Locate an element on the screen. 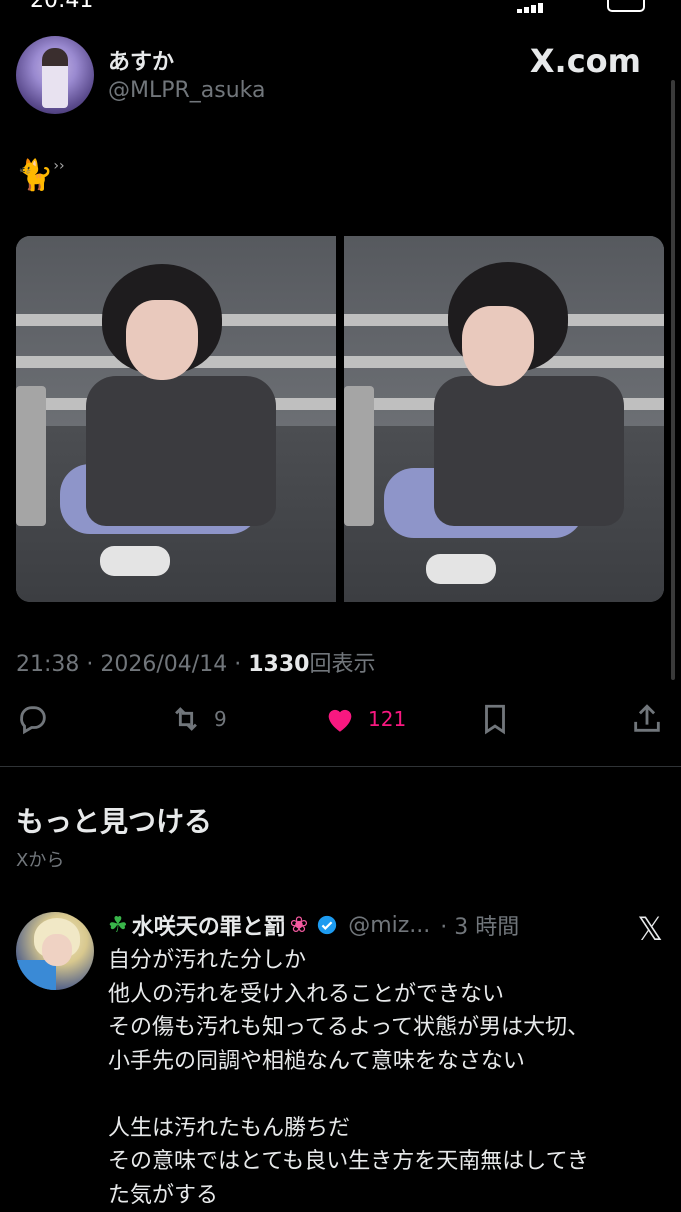 Image resolution: width=681 pixels, height=1212 pixels. avatar-figure is located at coordinates (55, 78).